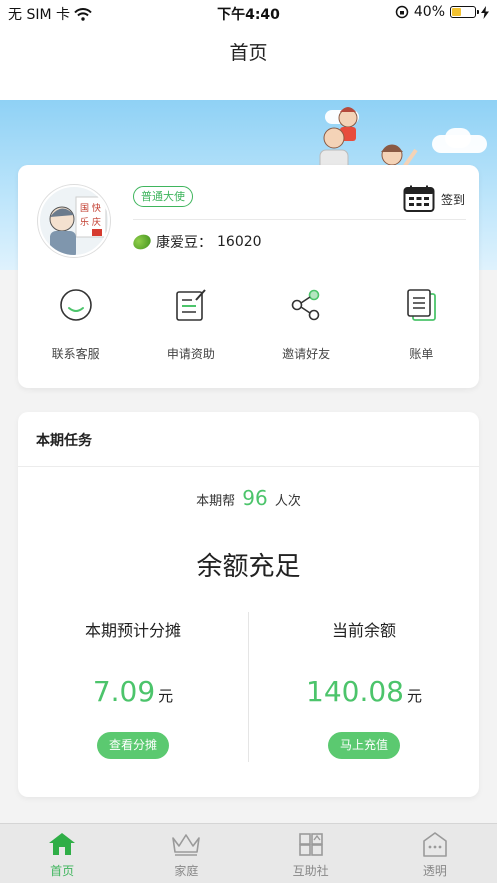  I want to click on calendar-icon, so click(419, 198).